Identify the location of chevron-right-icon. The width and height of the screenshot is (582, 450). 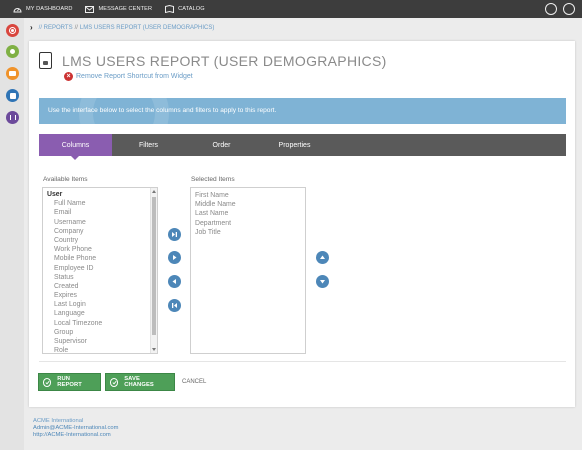
(175, 257).